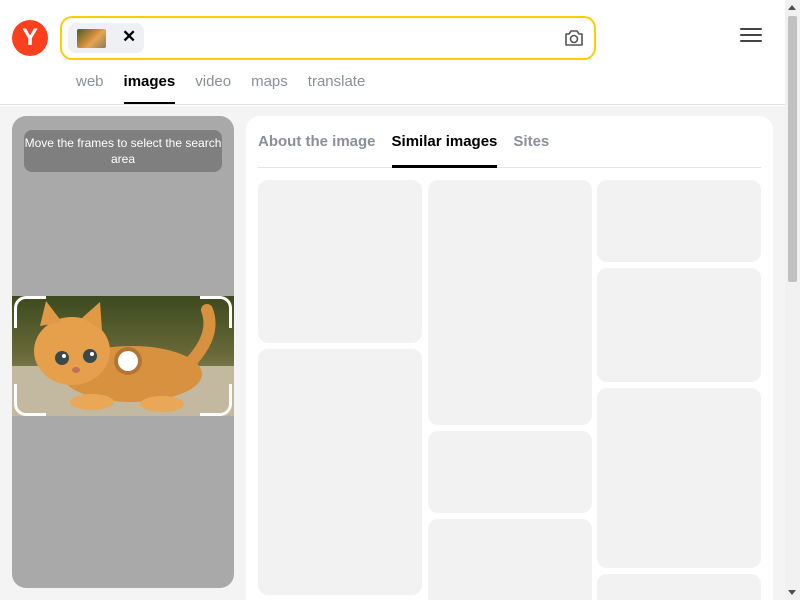 Image resolution: width=800 pixels, height=600 pixels. What do you see at coordinates (792, 300) in the screenshot?
I see `page-scrollbar` at bounding box center [792, 300].